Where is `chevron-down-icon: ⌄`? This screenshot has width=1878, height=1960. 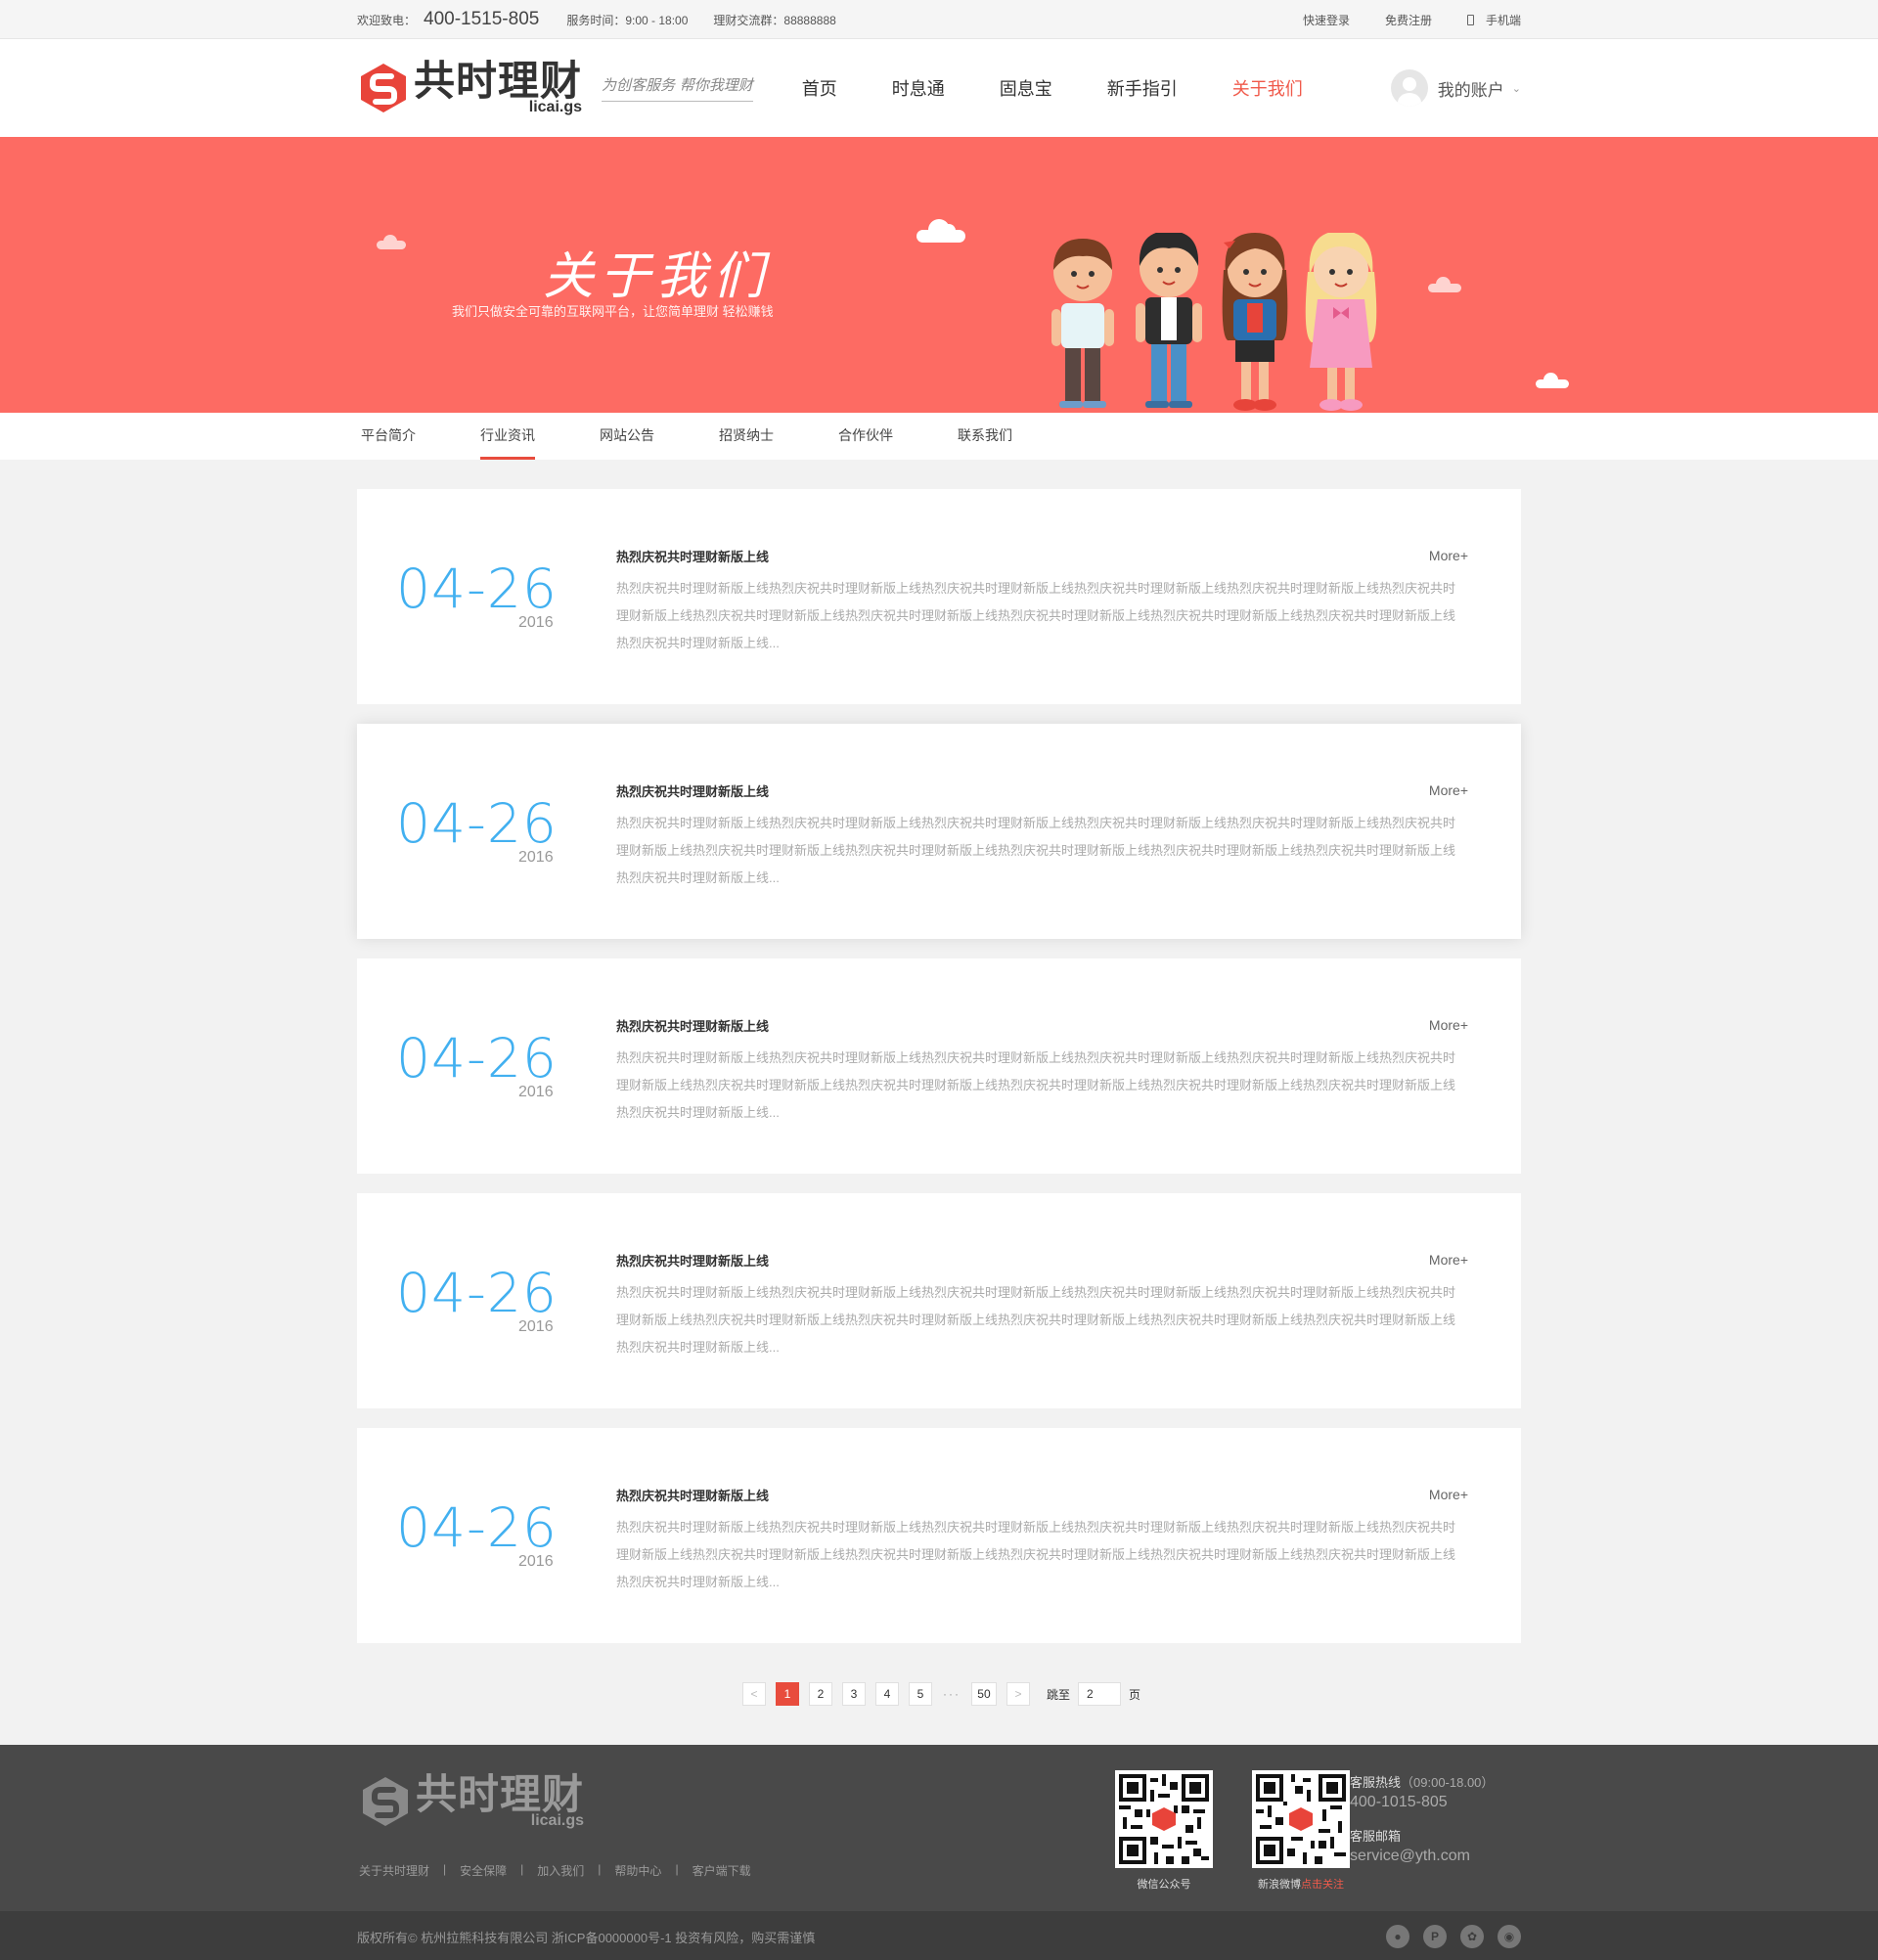
chevron-down-icon: ⌄ is located at coordinates (1516, 88).